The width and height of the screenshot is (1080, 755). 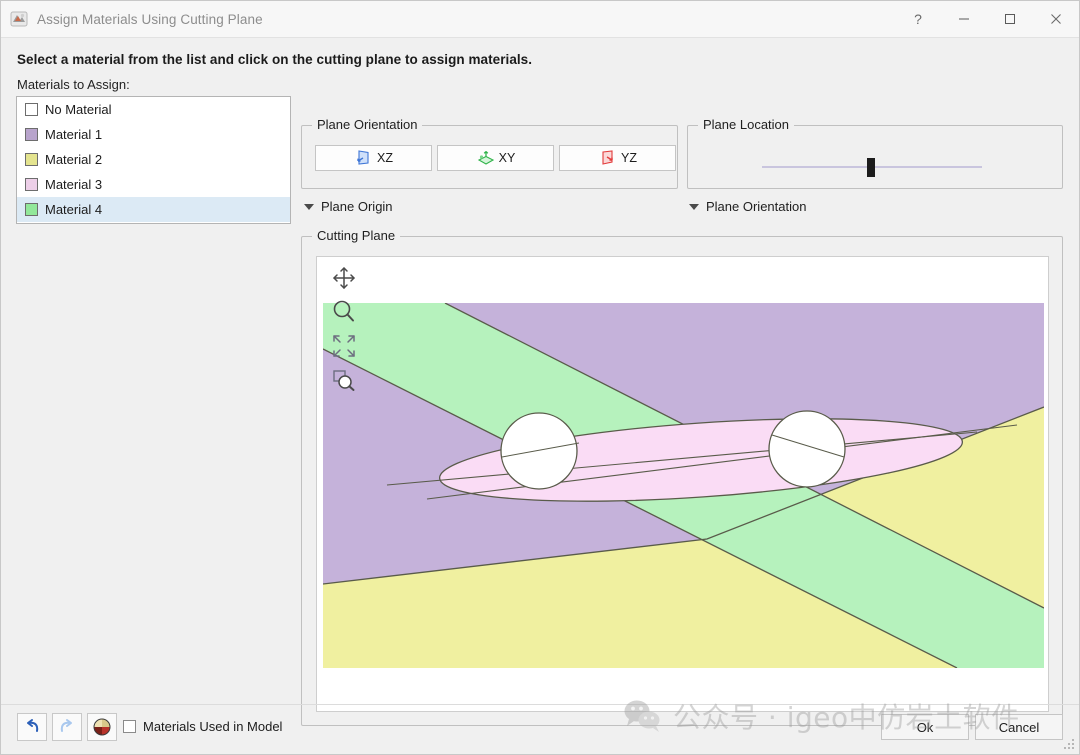 I want to click on list-item: Material 1, so click(x=153, y=134).